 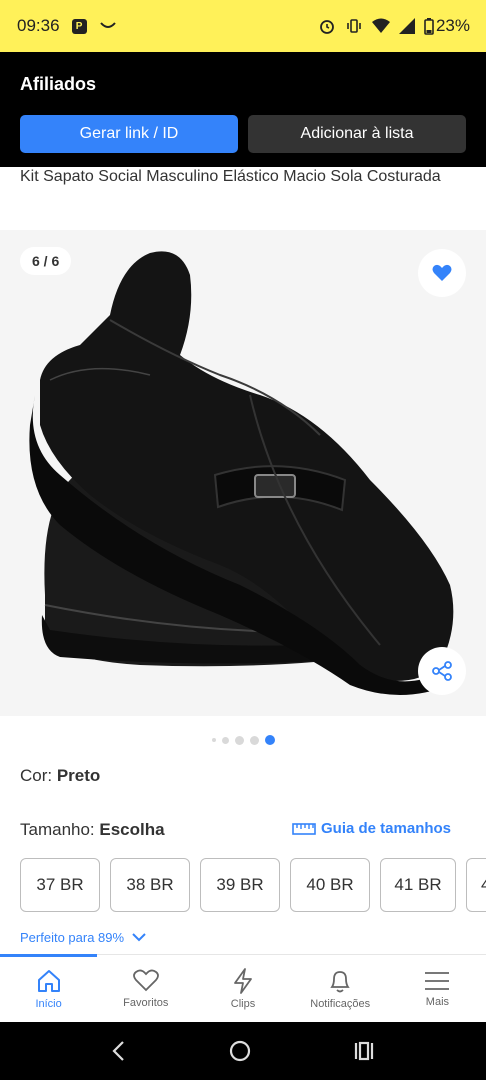 What do you see at coordinates (60, 829) in the screenshot?
I see `size-label: Tamanho:` at bounding box center [60, 829].